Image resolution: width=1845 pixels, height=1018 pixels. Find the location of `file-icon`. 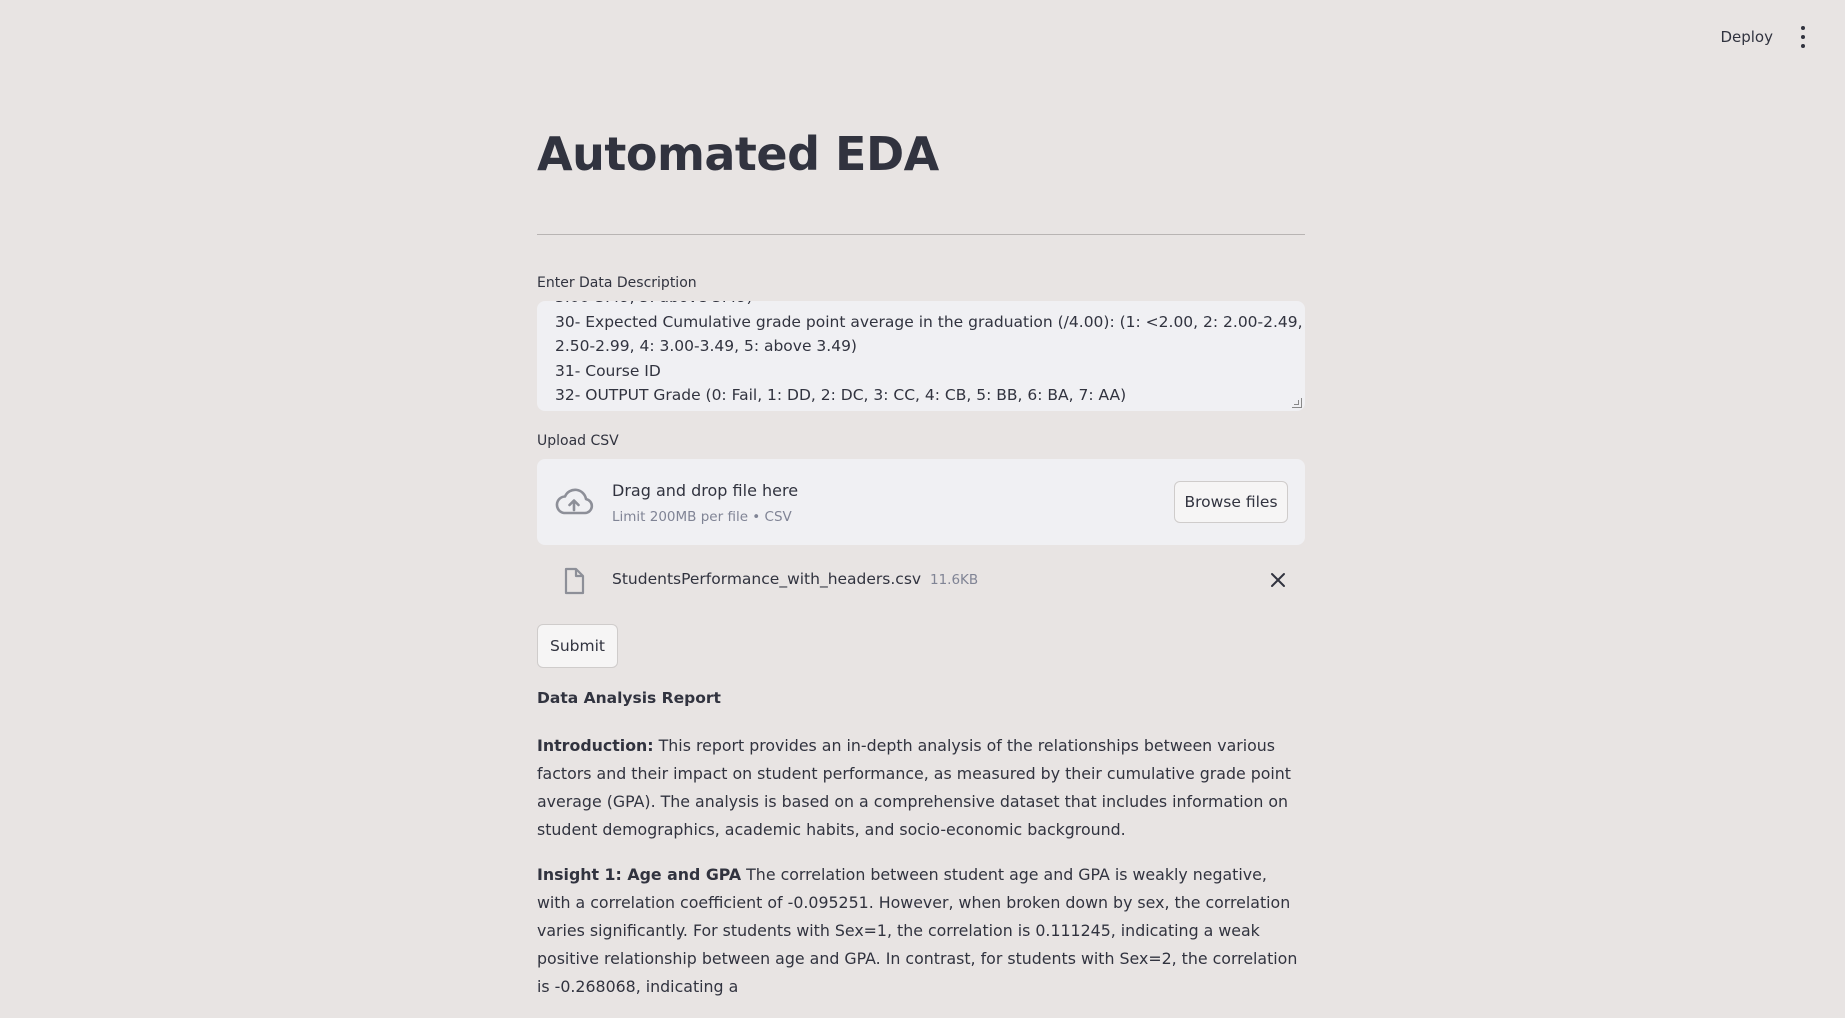

file-icon is located at coordinates (574, 581).